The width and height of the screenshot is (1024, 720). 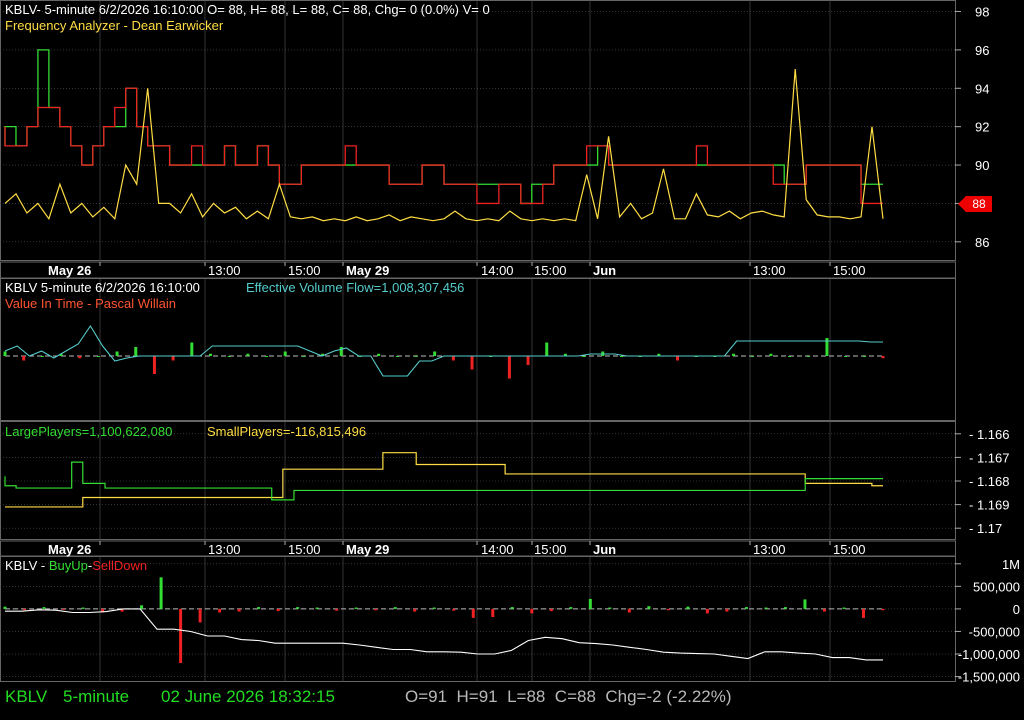 I want to click on price-indicator-label: Frequency Analyzer - Dean Earwicker, so click(x=114, y=25).